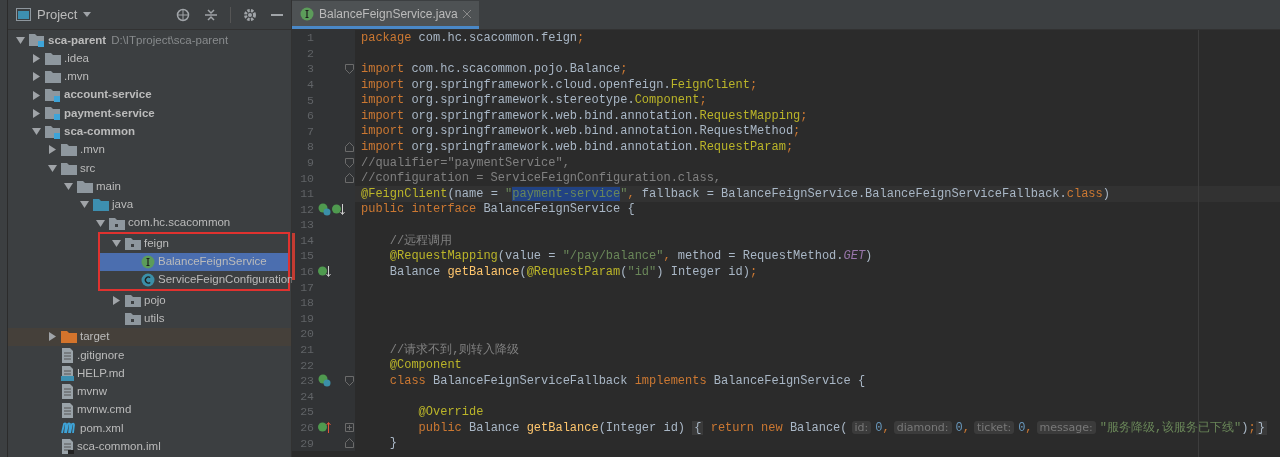  I want to click on tree-item: java, so click(149, 204).